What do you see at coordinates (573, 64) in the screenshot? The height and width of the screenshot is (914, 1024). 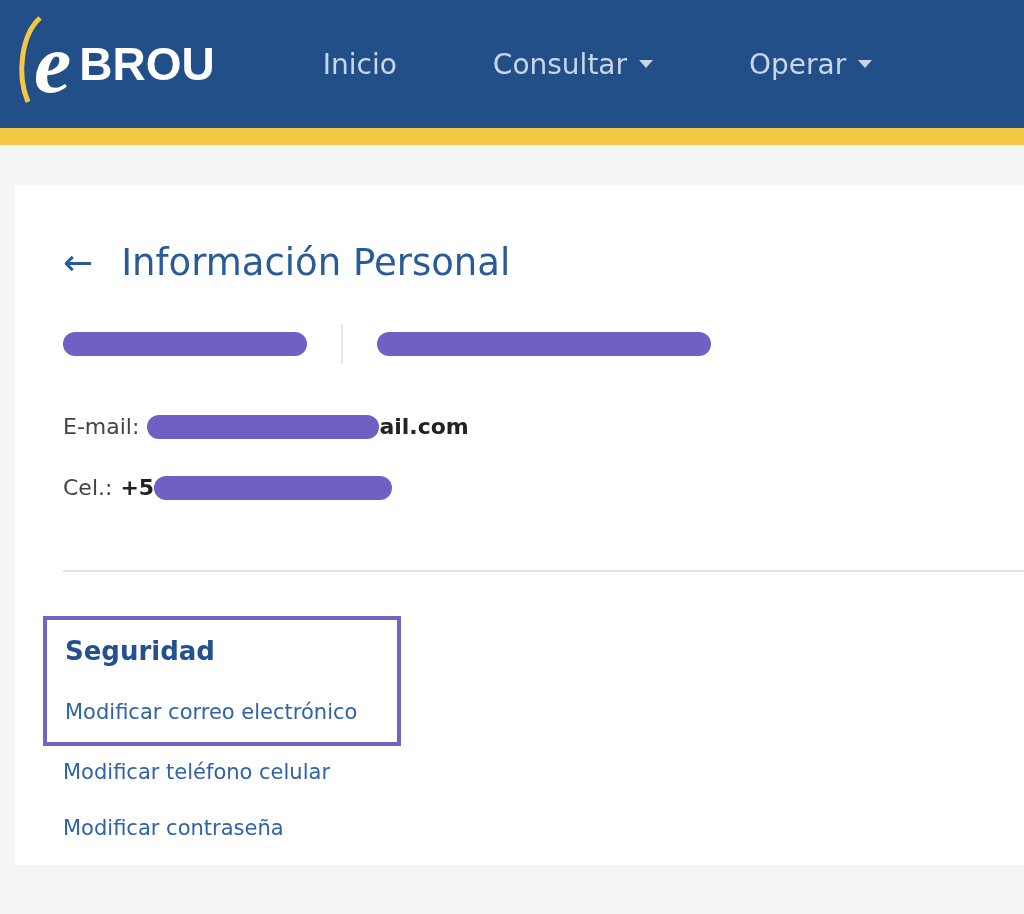 I see `nav-link: Consultar` at bounding box center [573, 64].